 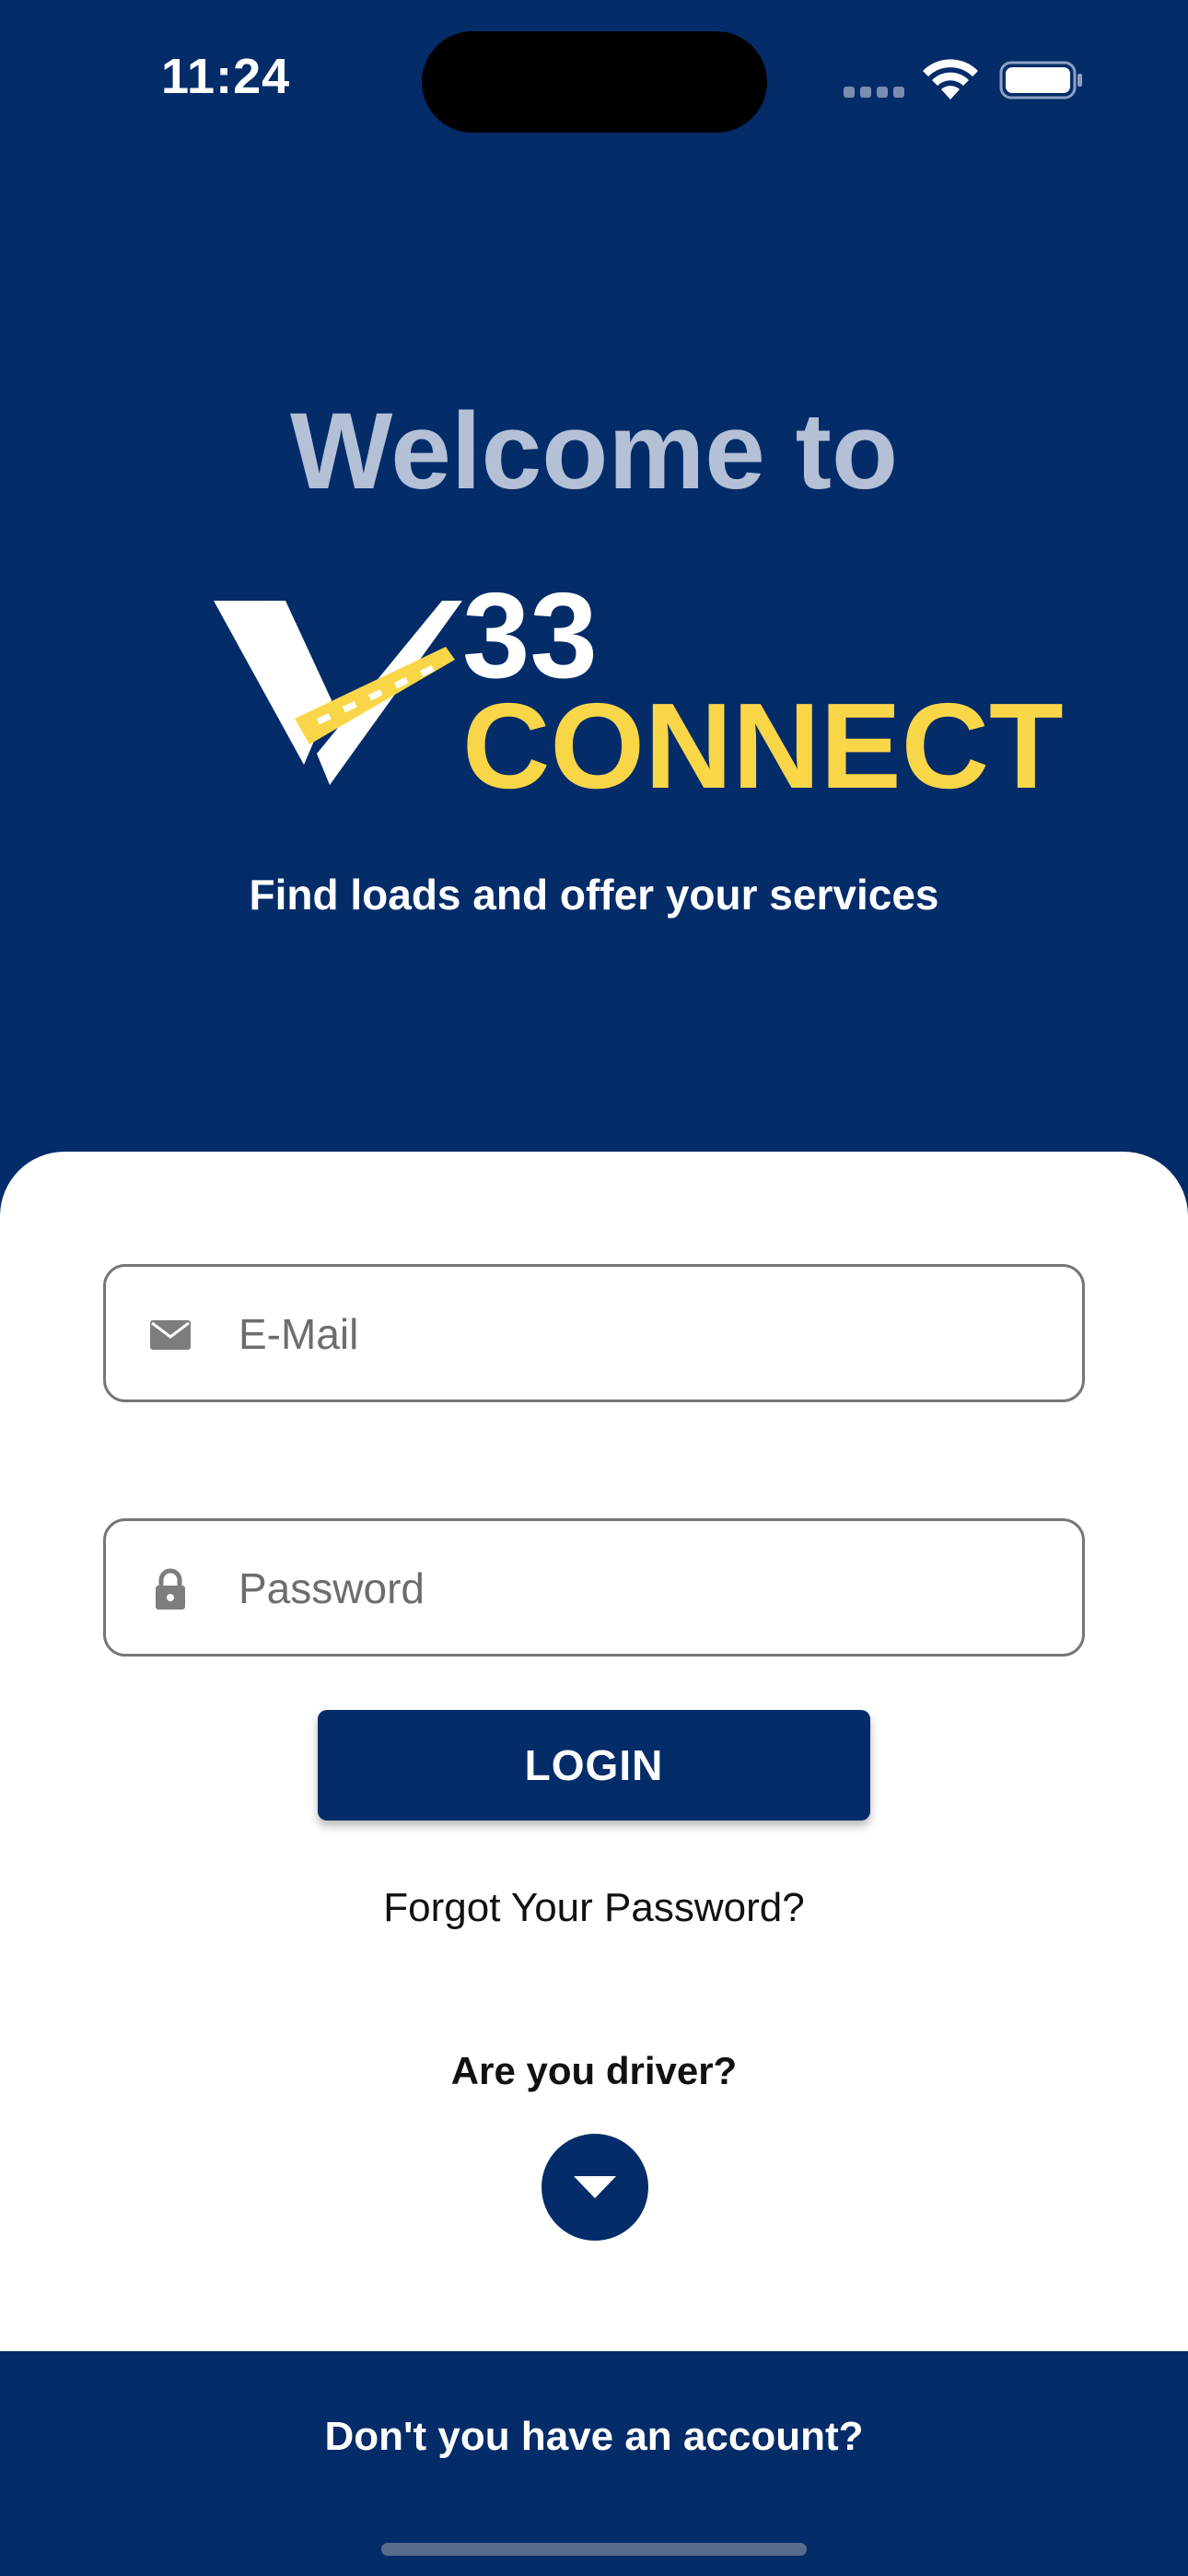 I want to click on password-field, so click(x=594, y=1587).